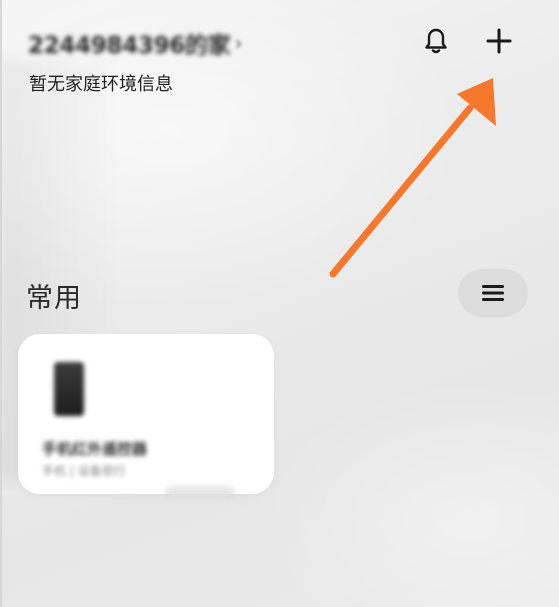  I want to click on plus-icon, so click(499, 41).